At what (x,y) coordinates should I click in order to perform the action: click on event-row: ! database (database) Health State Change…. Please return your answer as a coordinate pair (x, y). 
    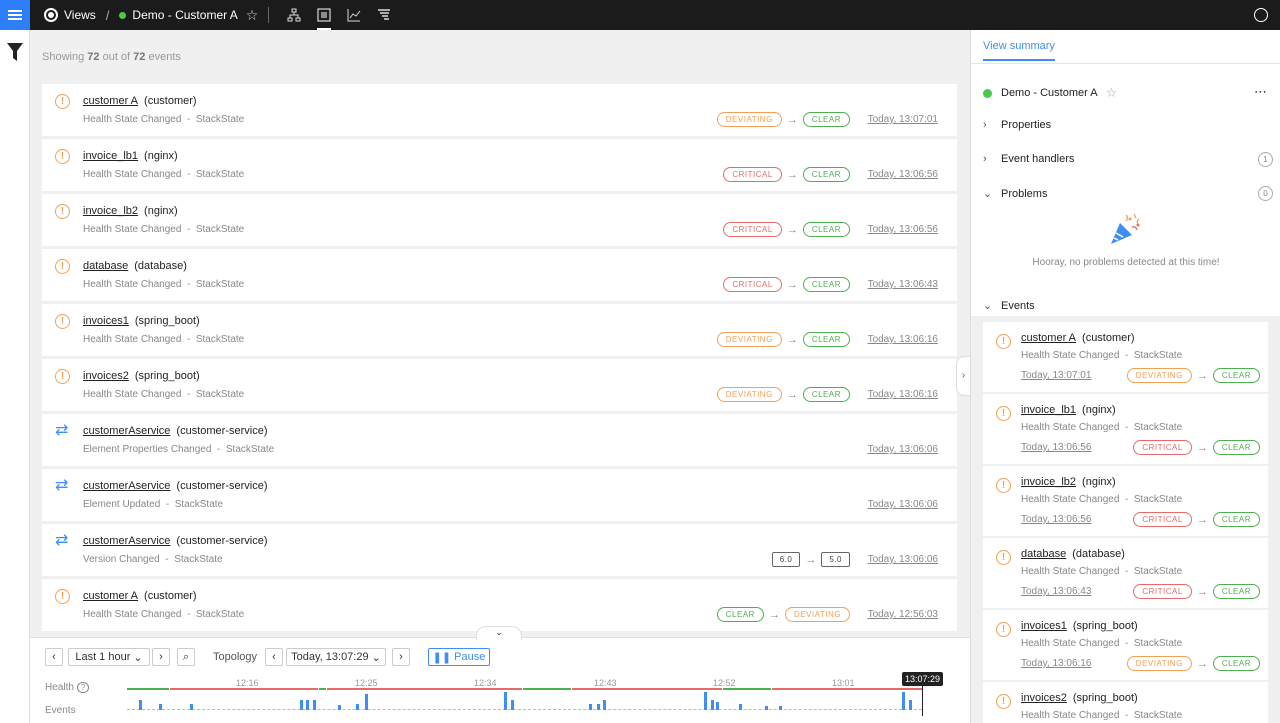
    Looking at the image, I should click on (499, 275).